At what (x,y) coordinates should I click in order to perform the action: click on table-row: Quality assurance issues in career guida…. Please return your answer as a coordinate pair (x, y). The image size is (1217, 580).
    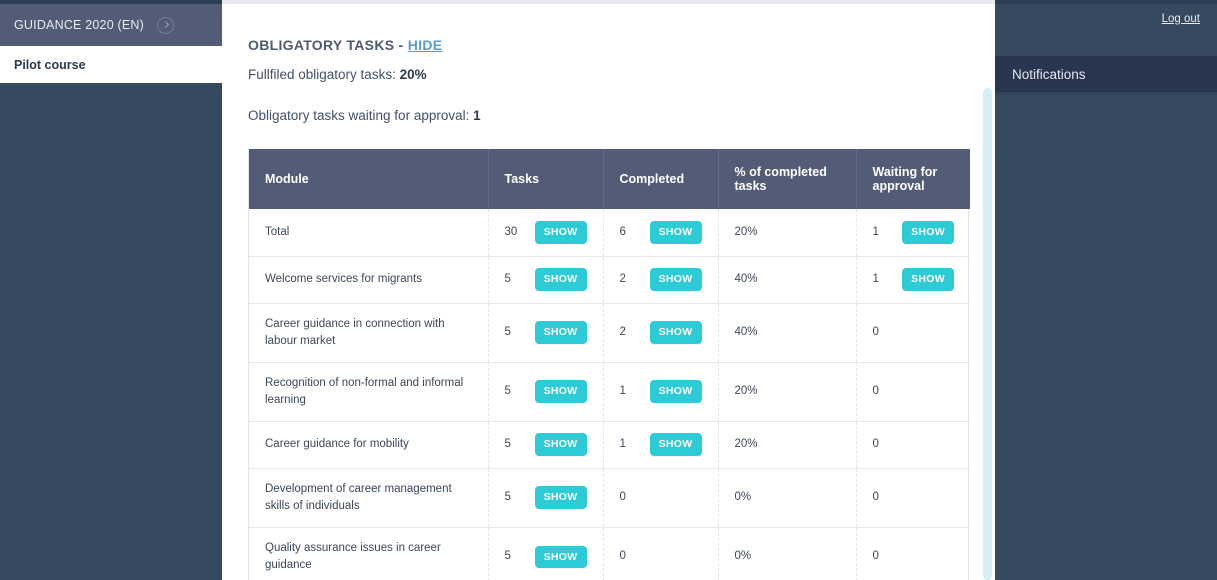
    Looking at the image, I should click on (609, 553).